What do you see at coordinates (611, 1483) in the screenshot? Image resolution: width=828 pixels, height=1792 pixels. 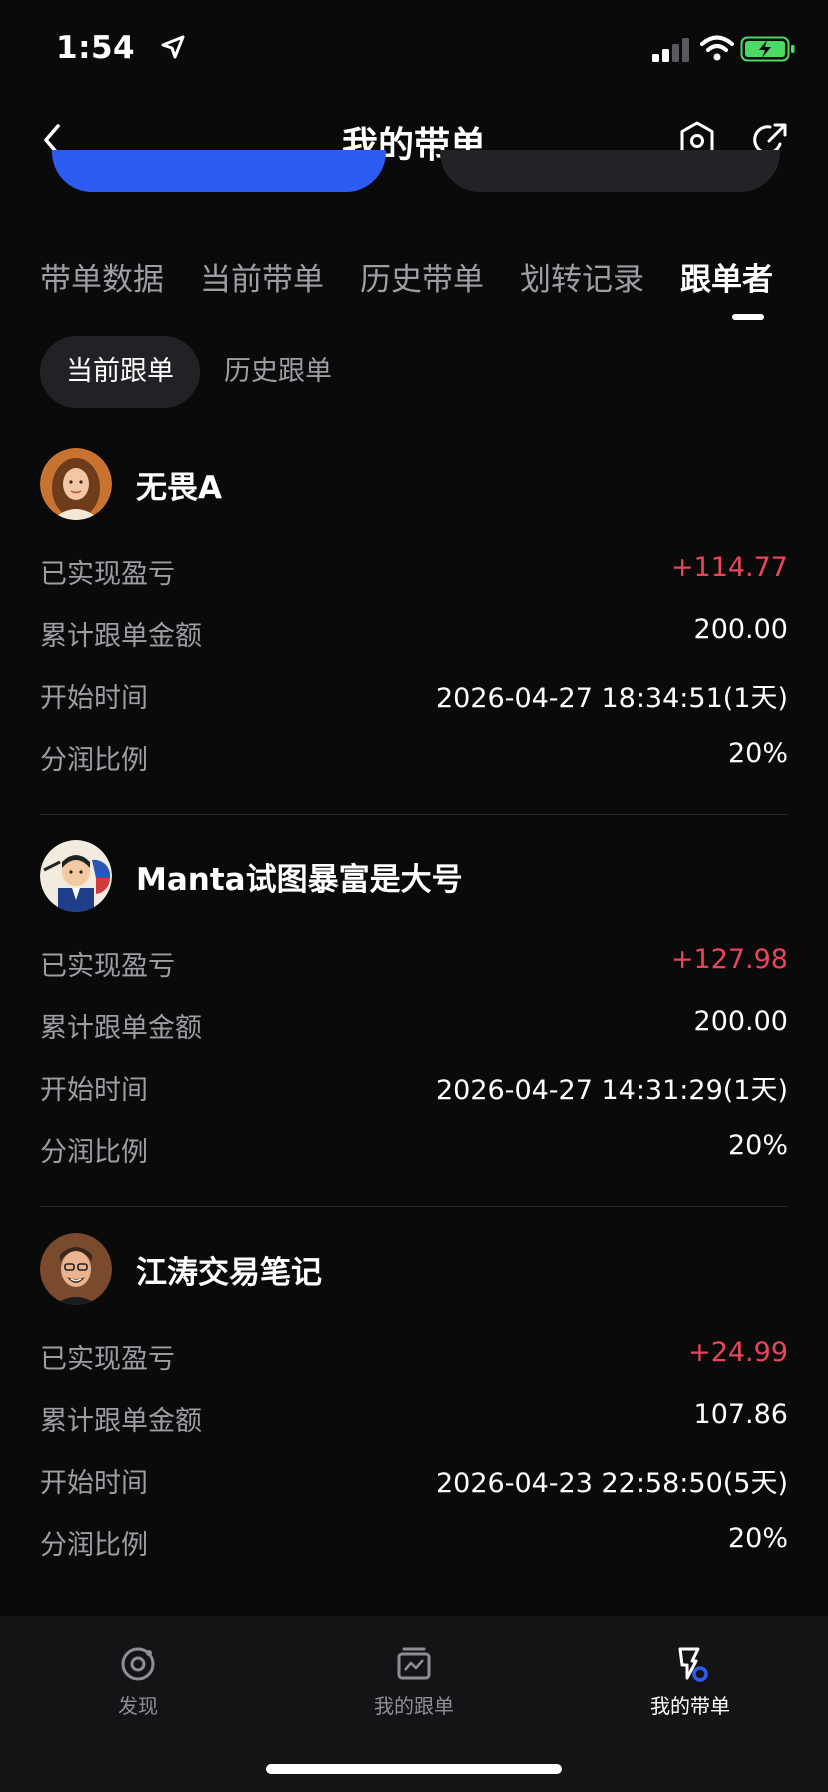 I see `start-time-value: 2026-04-23 22:58:50(5天)` at bounding box center [611, 1483].